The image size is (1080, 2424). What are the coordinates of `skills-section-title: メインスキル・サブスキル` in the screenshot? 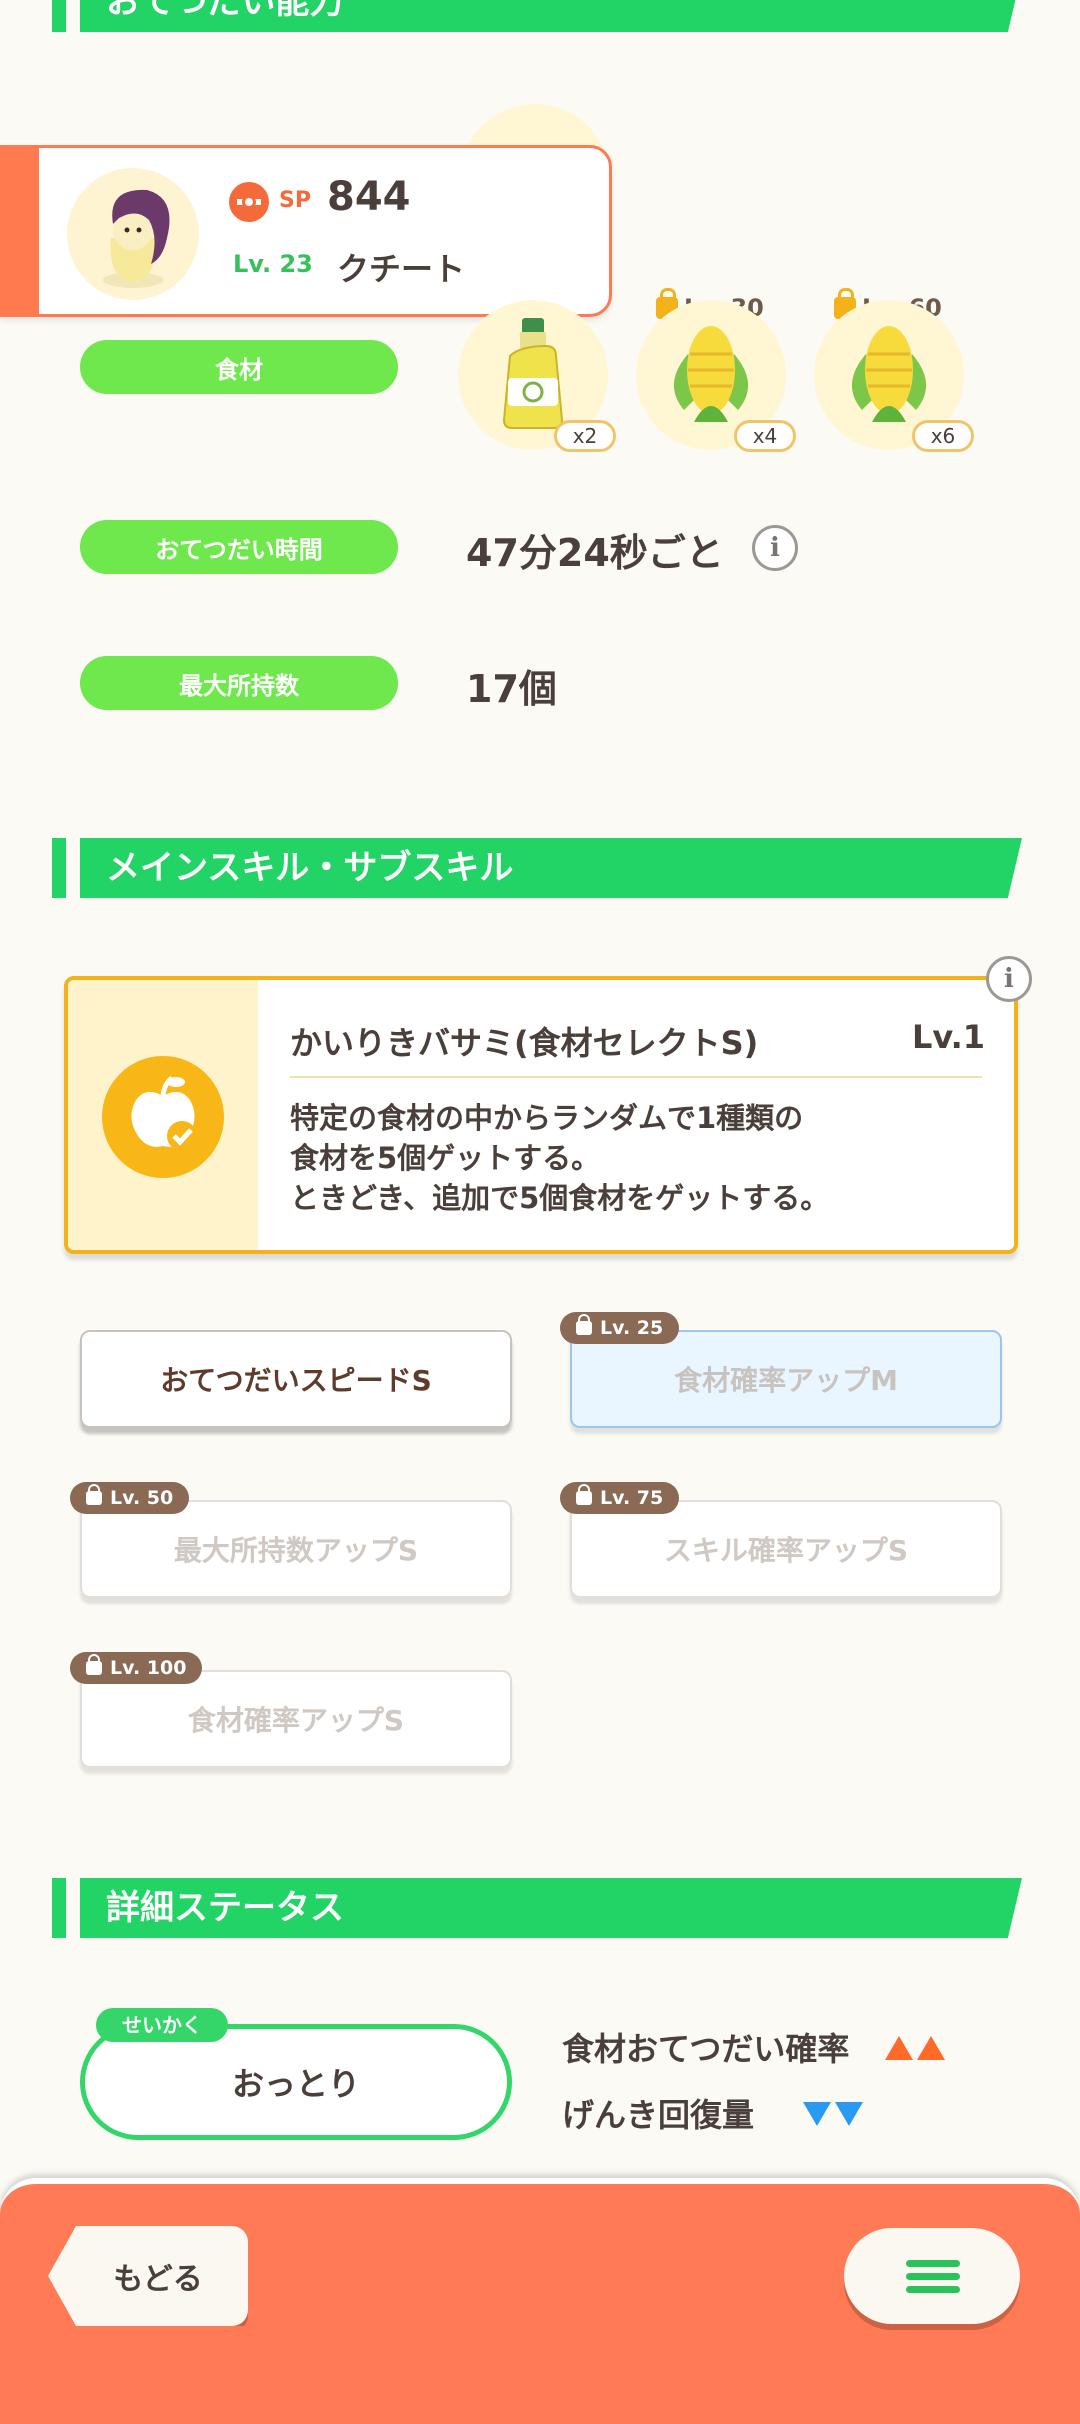 It's located at (310, 868).